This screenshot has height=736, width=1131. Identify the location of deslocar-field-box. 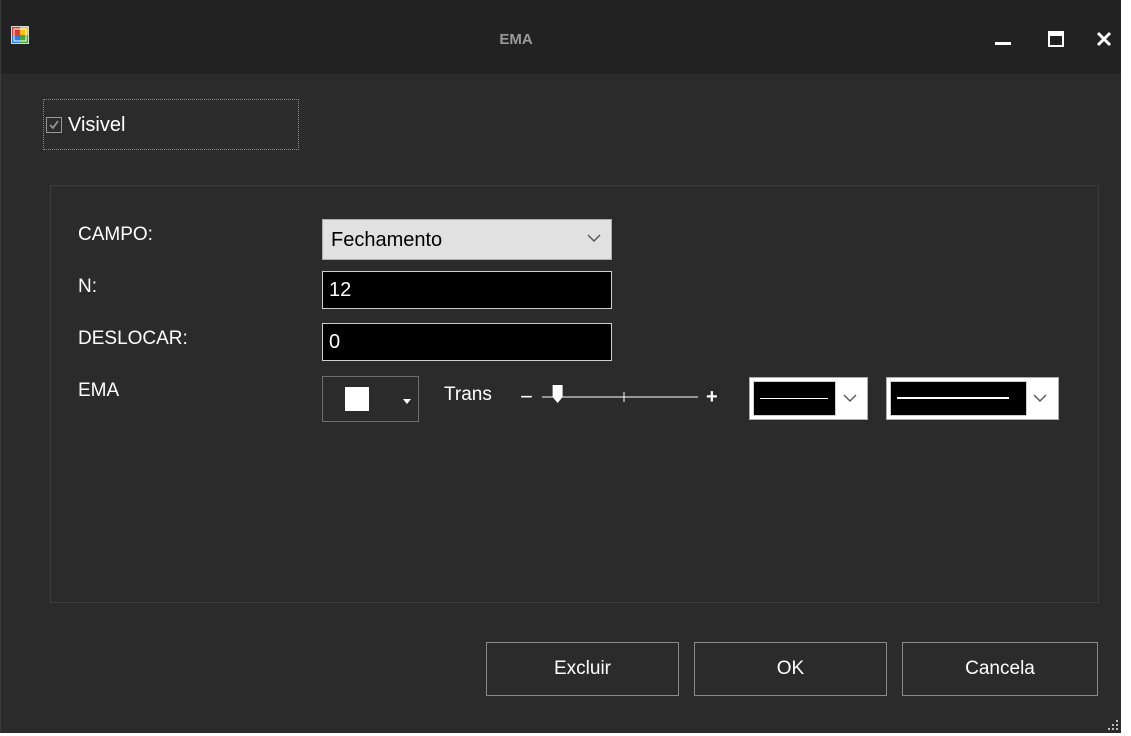
(467, 342).